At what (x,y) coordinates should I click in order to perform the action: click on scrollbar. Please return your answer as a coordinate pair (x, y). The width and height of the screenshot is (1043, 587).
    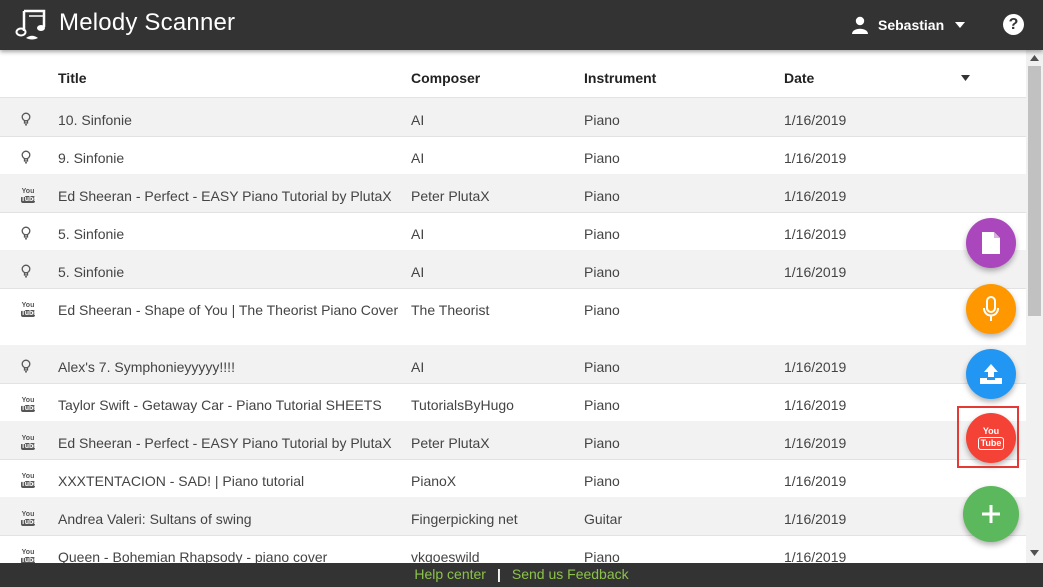
    Looking at the image, I should click on (1034, 306).